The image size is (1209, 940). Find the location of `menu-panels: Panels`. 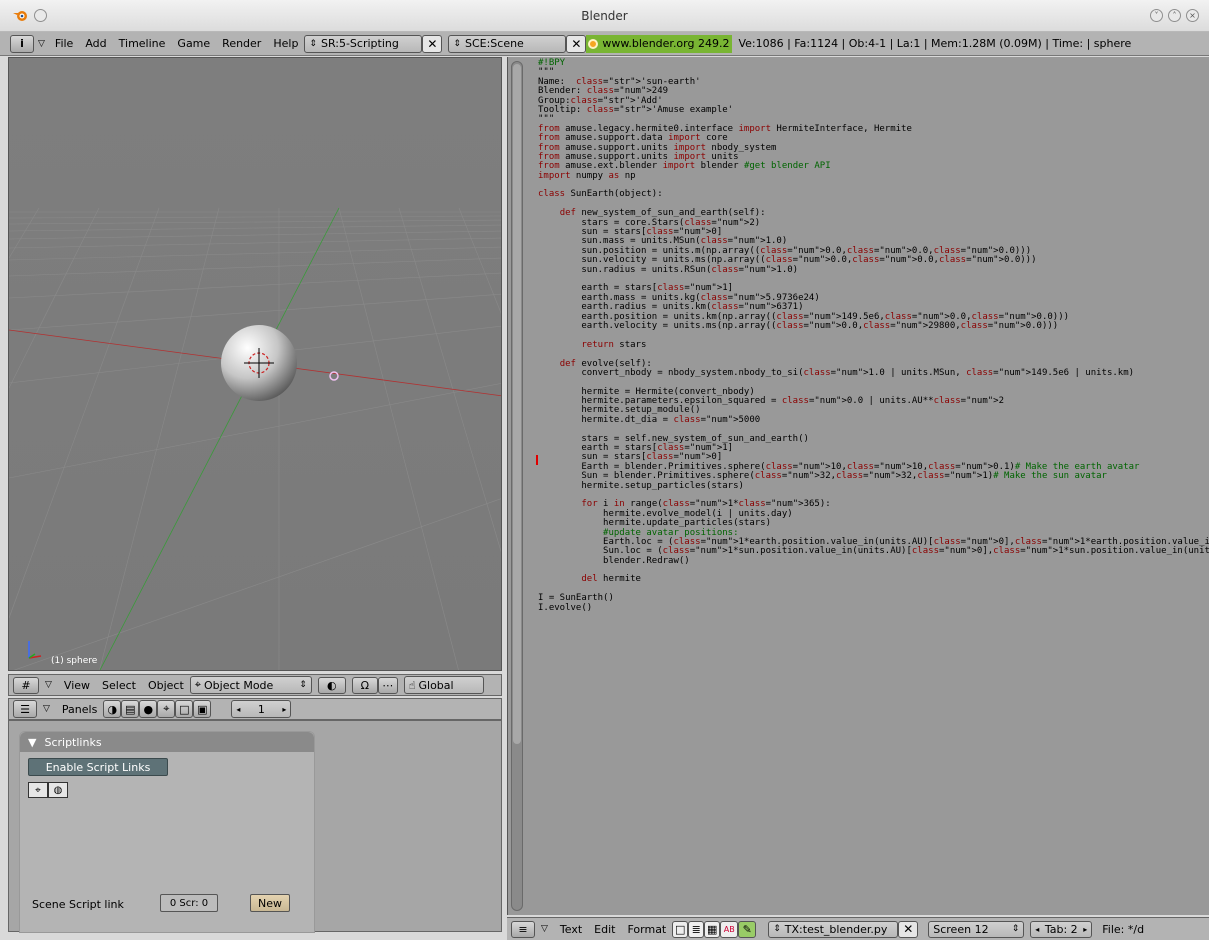

menu-panels: Panels is located at coordinates (79, 709).